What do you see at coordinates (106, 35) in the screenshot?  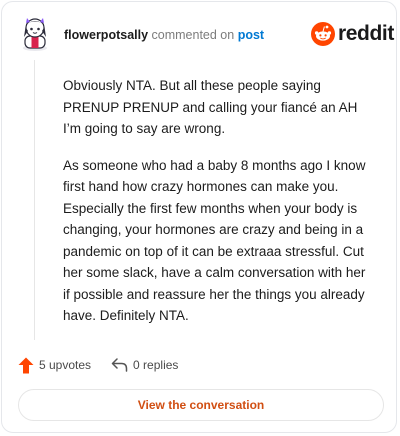 I see `username-link: flowerpotsally` at bounding box center [106, 35].